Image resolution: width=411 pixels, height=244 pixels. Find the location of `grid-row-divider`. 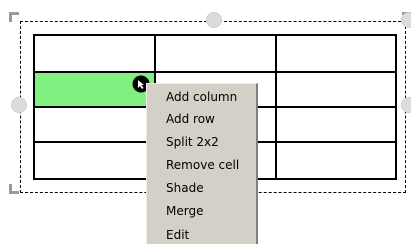

grid-row-divider is located at coordinates (215, 72).